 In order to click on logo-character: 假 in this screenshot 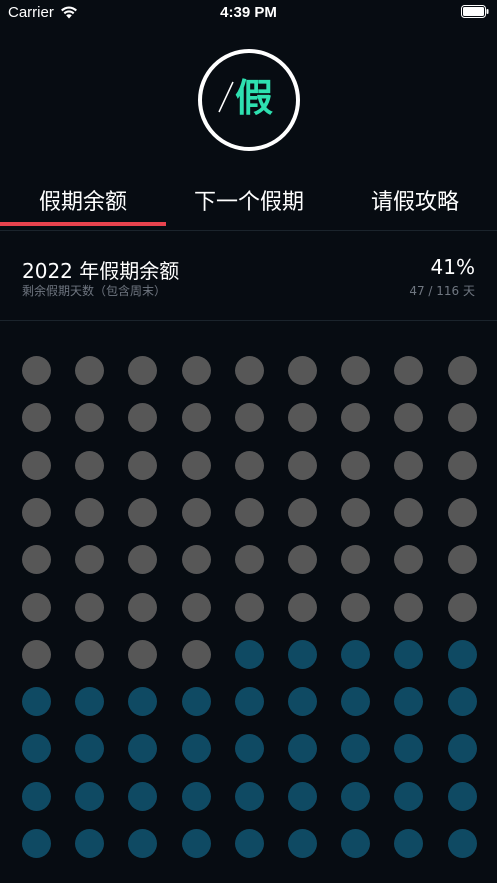, I will do `click(254, 98)`.